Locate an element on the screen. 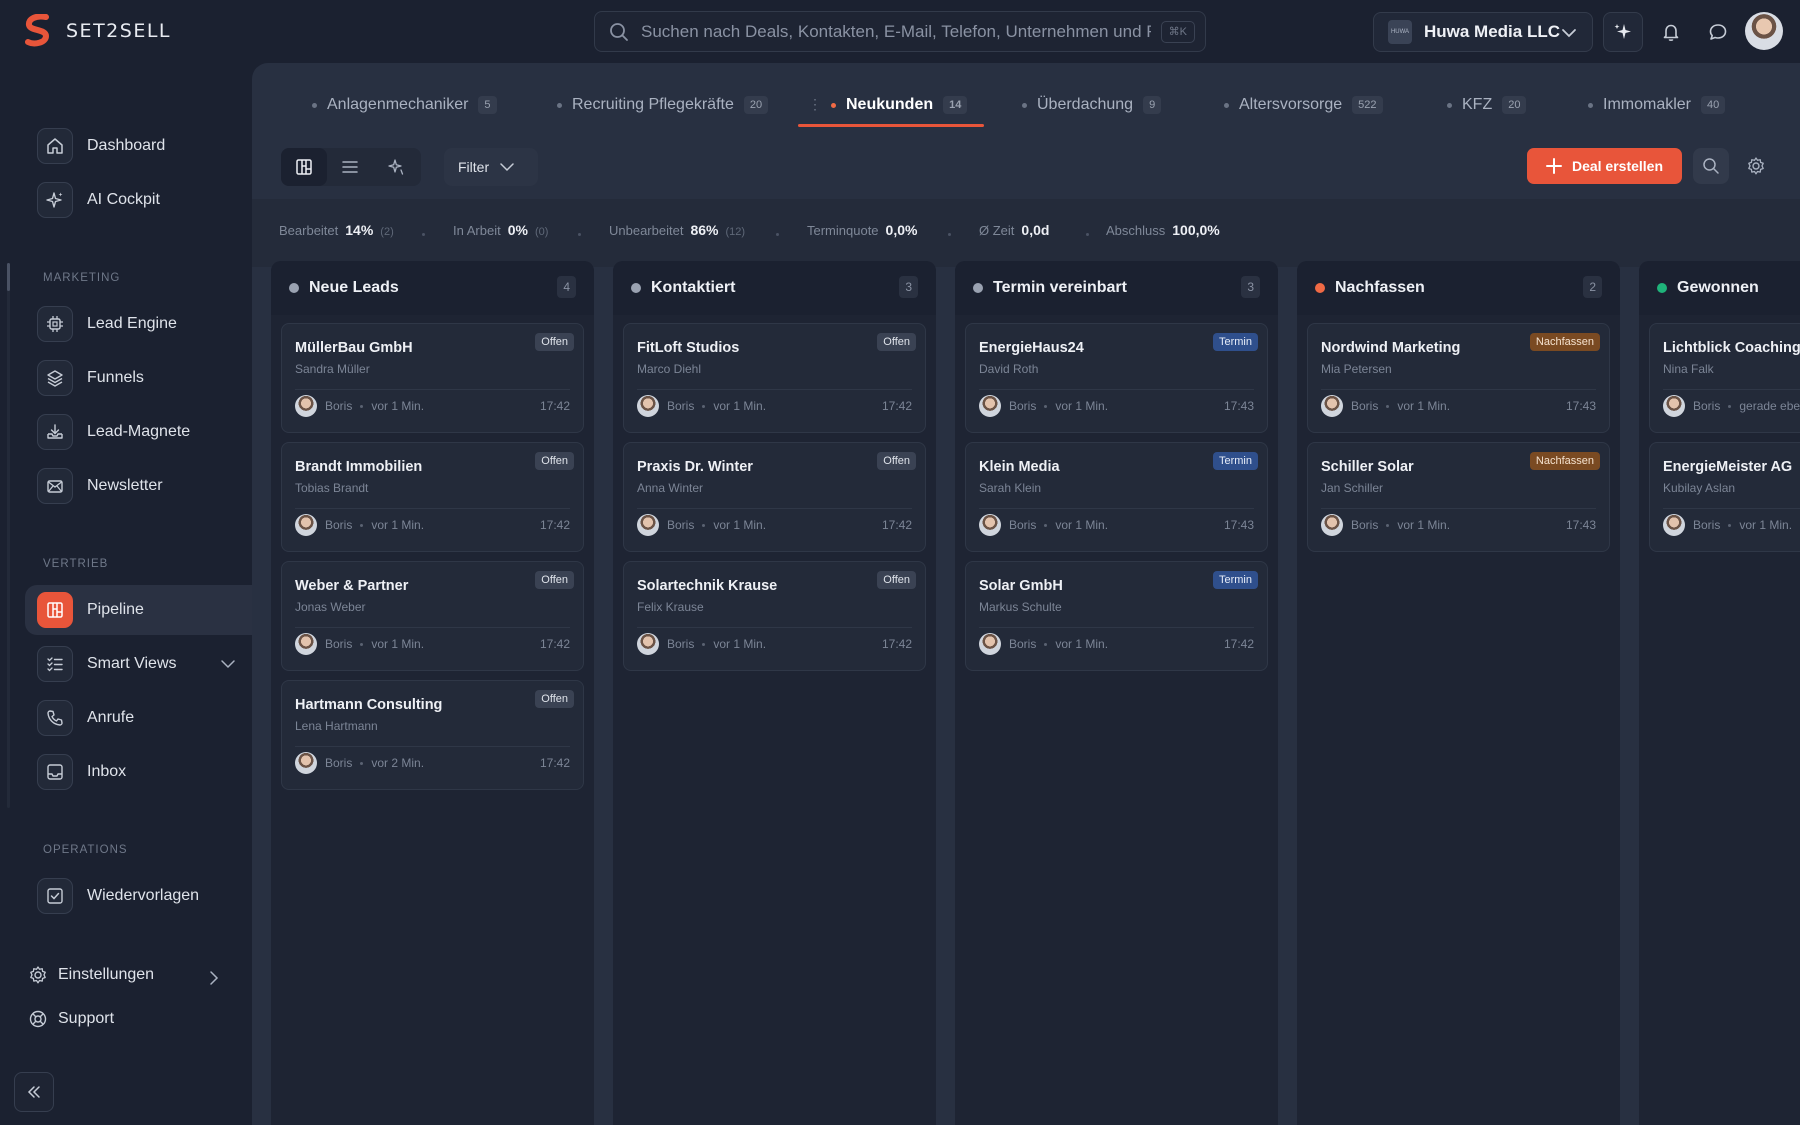 The image size is (1800, 1125). status-badge: Termin is located at coordinates (1235, 461).